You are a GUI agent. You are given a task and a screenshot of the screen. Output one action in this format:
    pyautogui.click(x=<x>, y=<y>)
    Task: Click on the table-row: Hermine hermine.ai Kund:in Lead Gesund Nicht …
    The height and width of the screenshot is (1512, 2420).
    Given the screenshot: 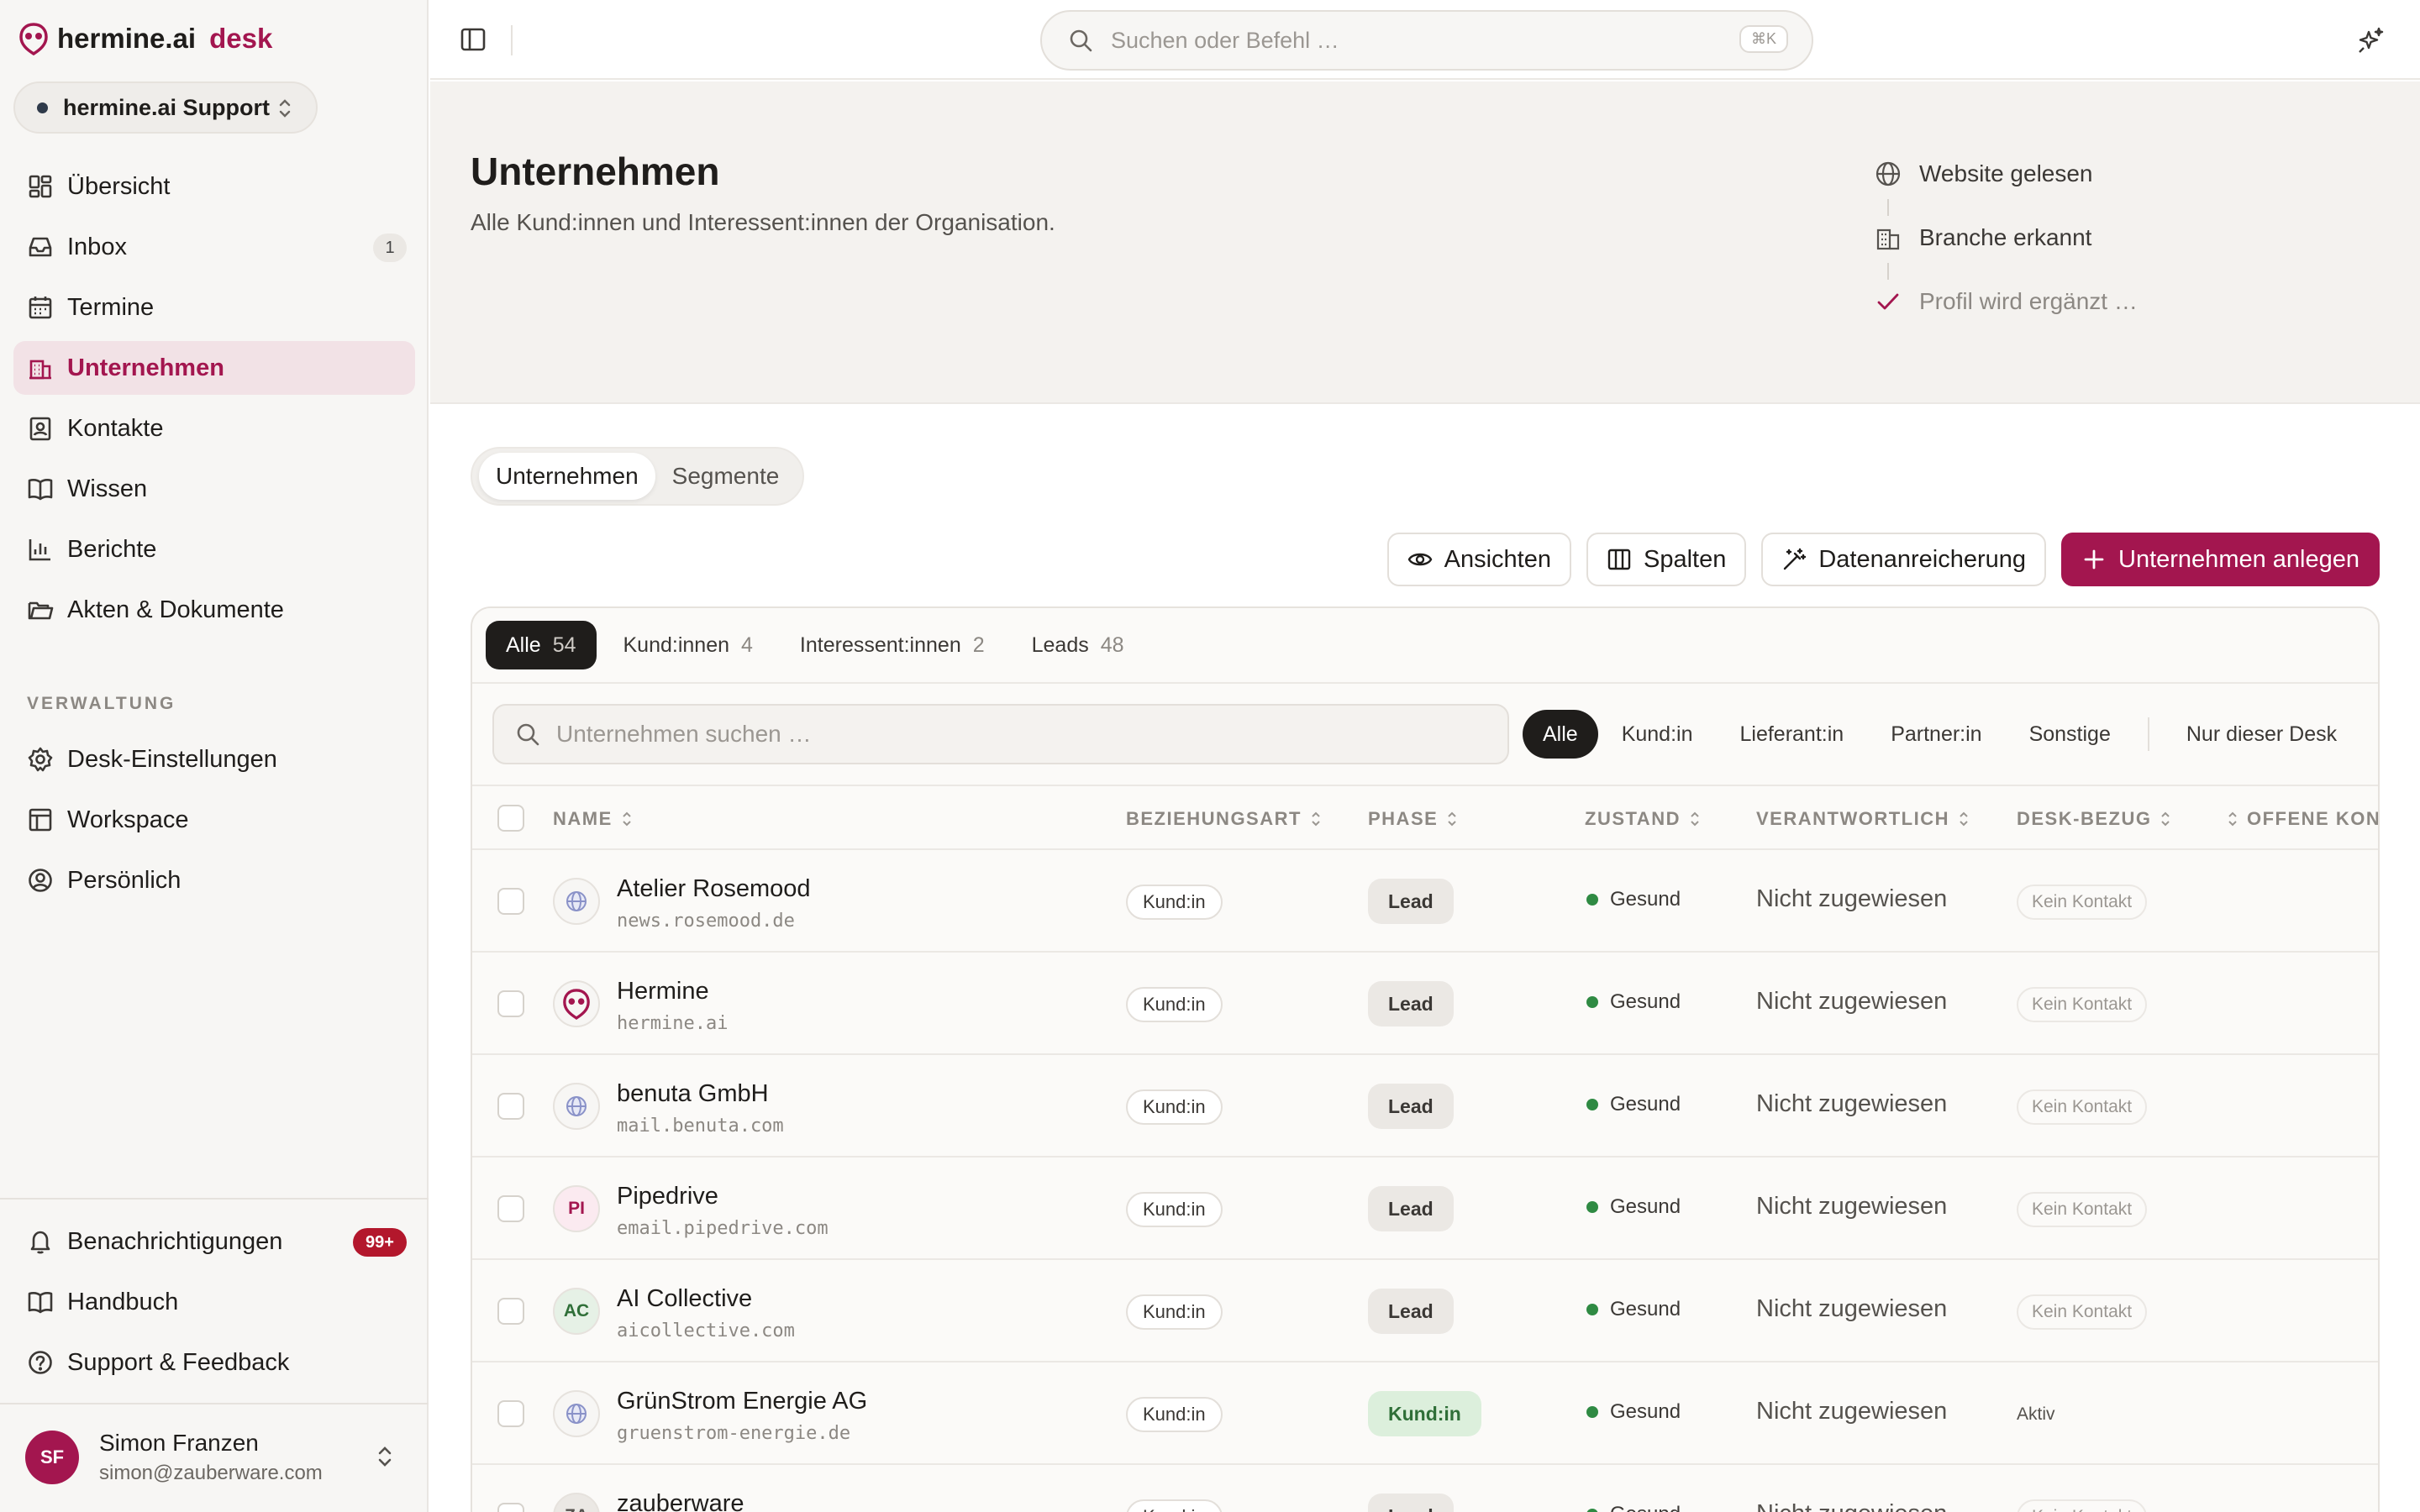 What is the action you would take?
    pyautogui.click(x=1425, y=1004)
    